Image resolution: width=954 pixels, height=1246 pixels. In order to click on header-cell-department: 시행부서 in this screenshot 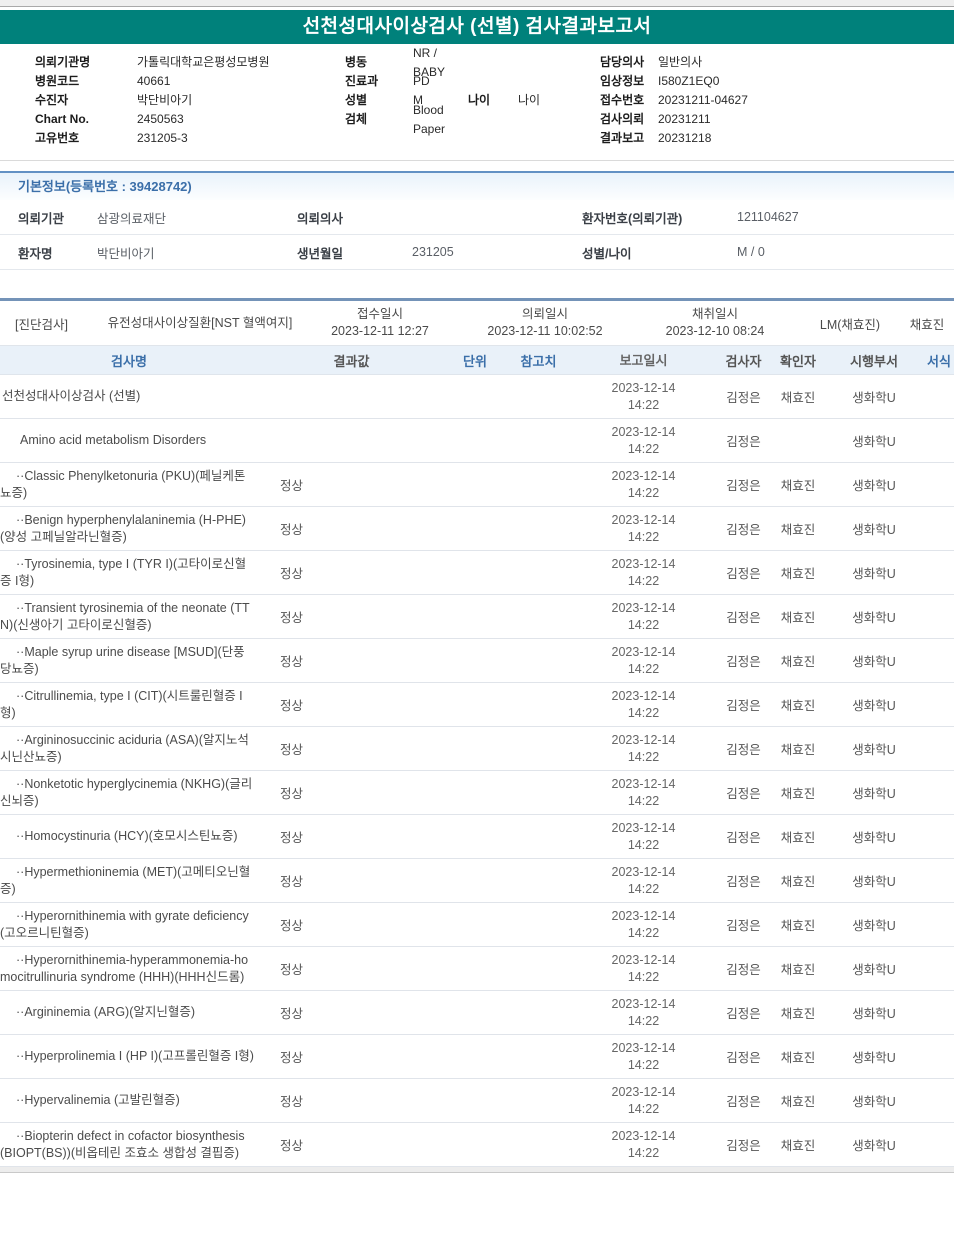, I will do `click(874, 361)`.